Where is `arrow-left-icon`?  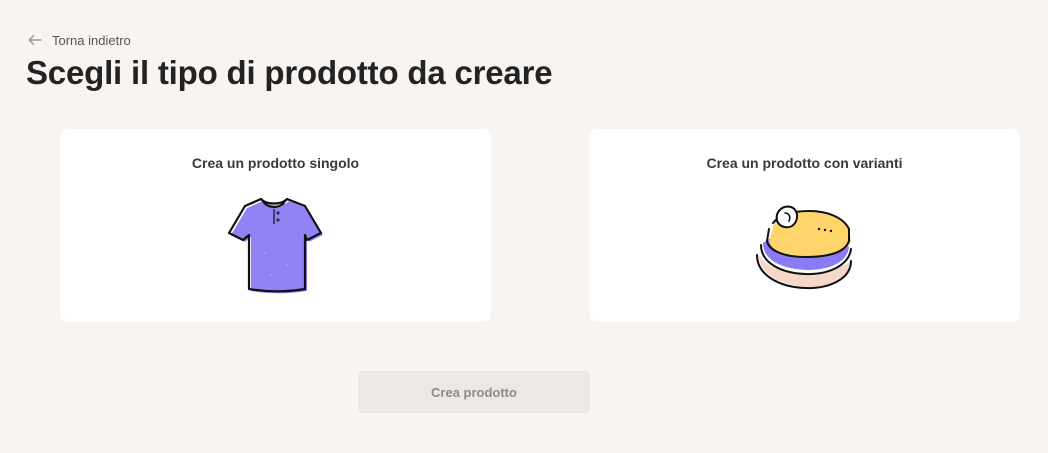 arrow-left-icon is located at coordinates (35, 40).